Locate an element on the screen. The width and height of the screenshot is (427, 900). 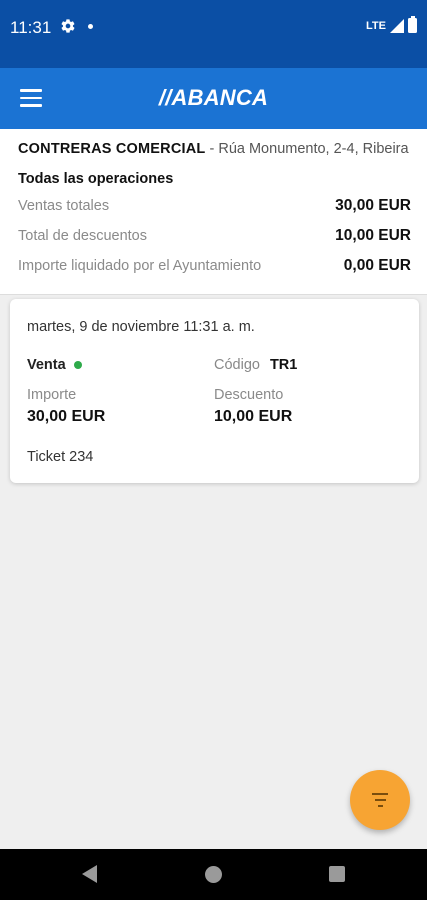
summary-row-label: Importe liquidado por el Ayuntamiento is located at coordinates (140, 266).